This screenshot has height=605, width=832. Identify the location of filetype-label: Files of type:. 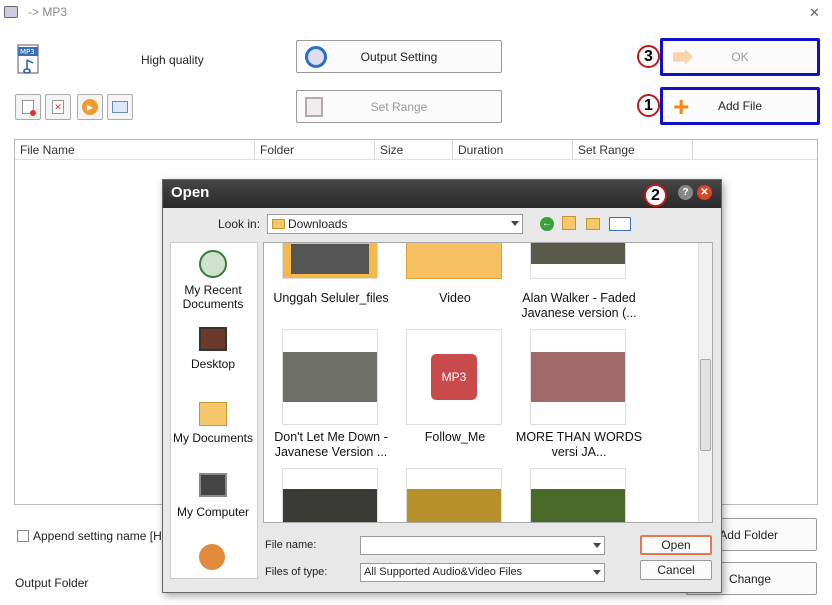
(296, 572).